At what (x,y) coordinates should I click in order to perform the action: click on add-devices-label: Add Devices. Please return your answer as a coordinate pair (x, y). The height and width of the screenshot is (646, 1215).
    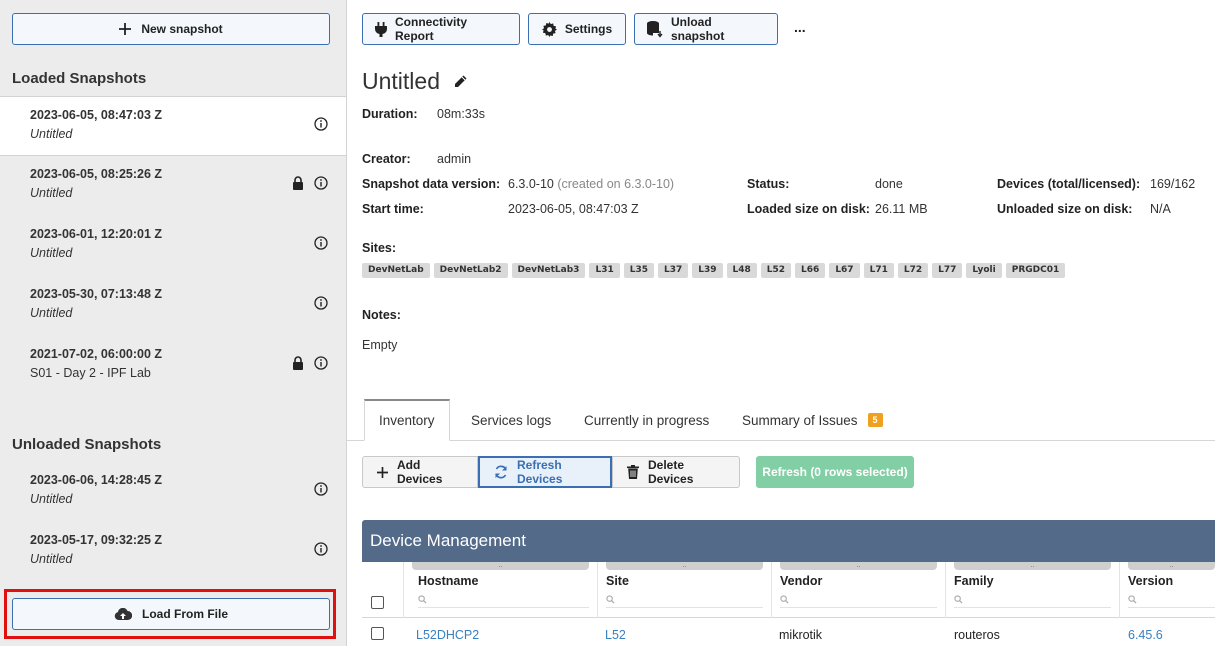
    Looking at the image, I should click on (420, 472).